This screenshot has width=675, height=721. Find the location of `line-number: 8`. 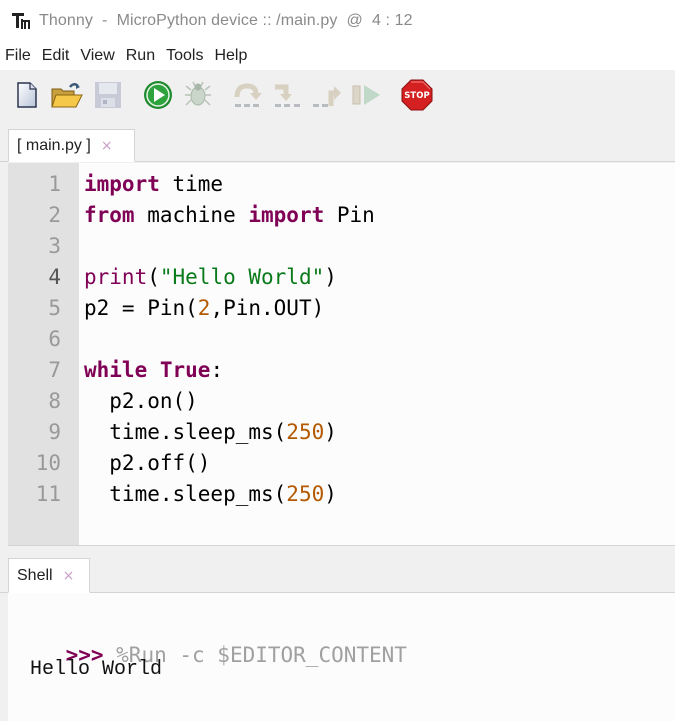

line-number: 8 is located at coordinates (54, 401).